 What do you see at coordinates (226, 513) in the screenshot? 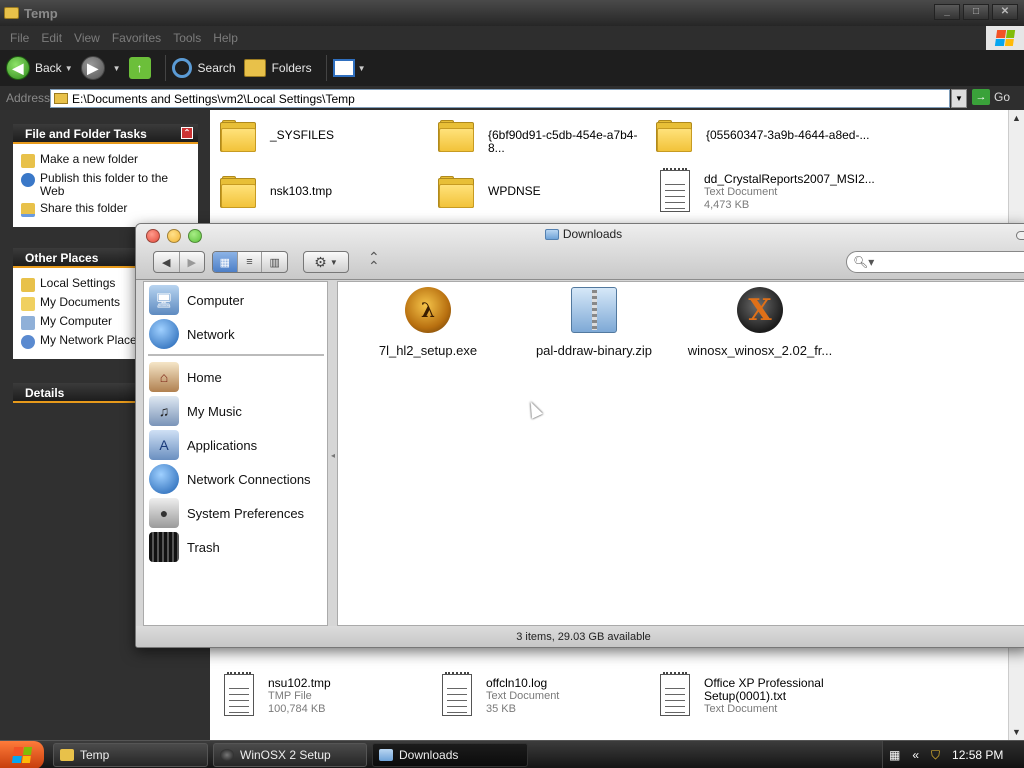
I see `sidebar-item-system-preferences: ● System Preferences` at bounding box center [226, 513].